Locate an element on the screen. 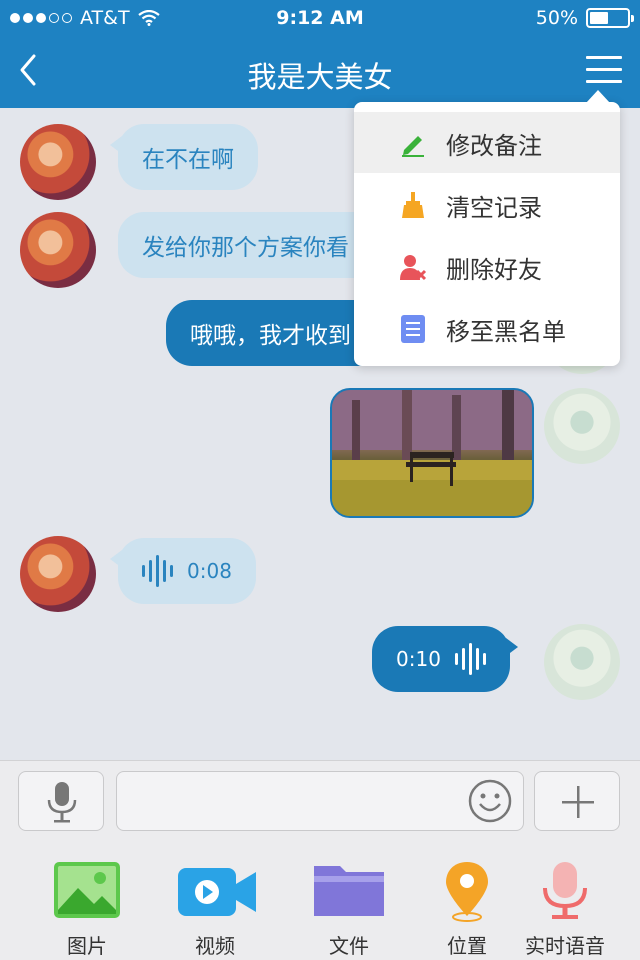 The image size is (640, 960). video-icon is located at coordinates (217, 892).